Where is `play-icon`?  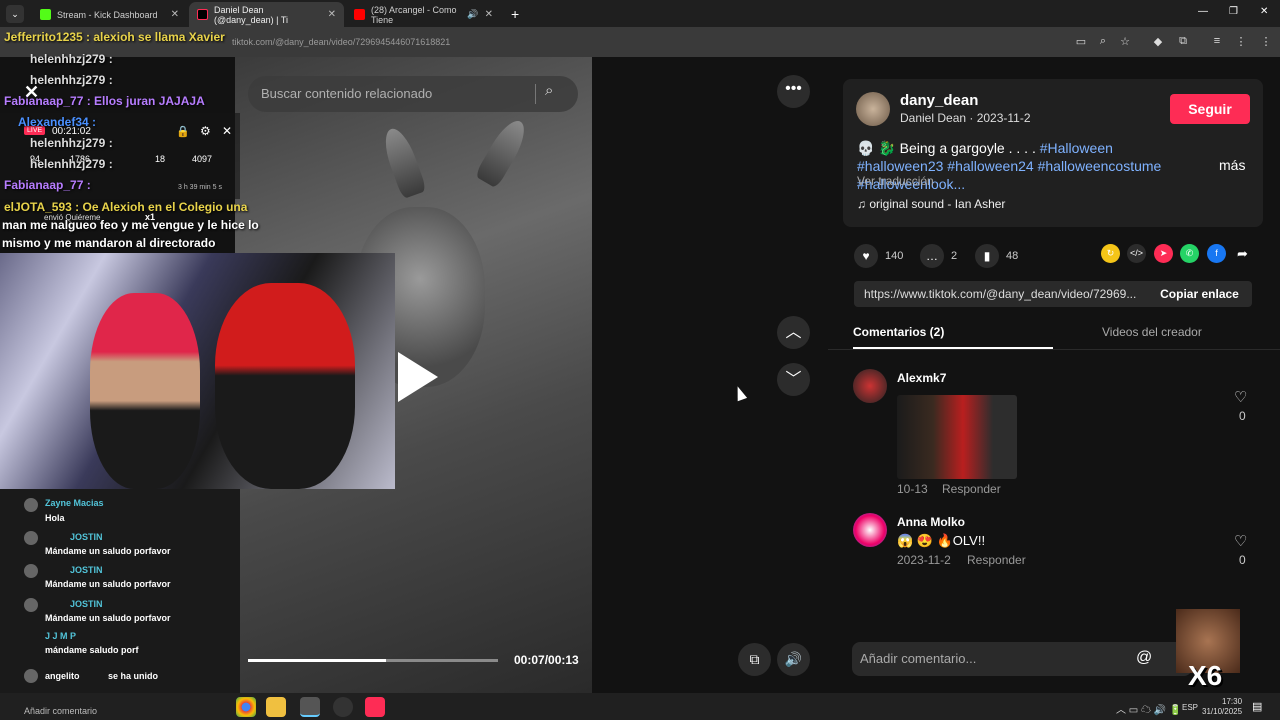 play-icon is located at coordinates (418, 377).